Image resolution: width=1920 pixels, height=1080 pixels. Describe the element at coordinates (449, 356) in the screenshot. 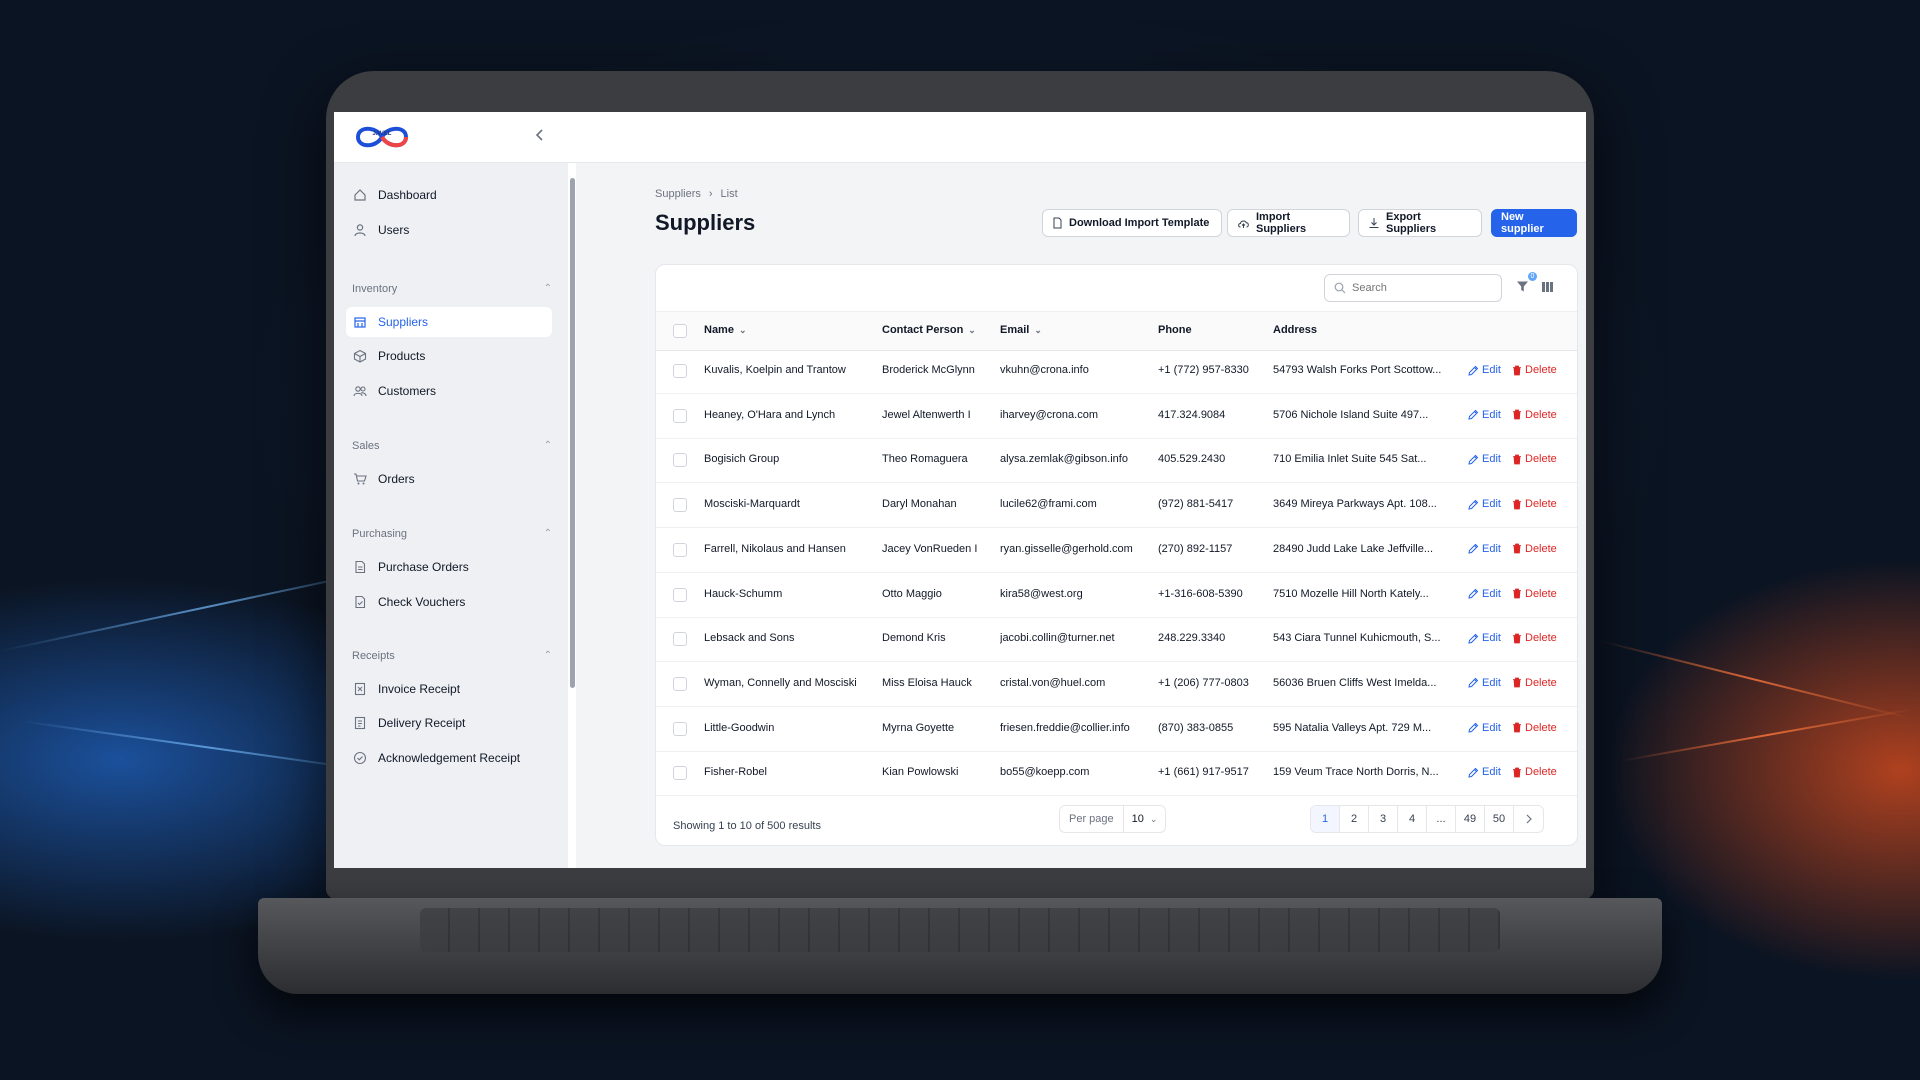

I see `sidebar-item-products: Products` at that location.